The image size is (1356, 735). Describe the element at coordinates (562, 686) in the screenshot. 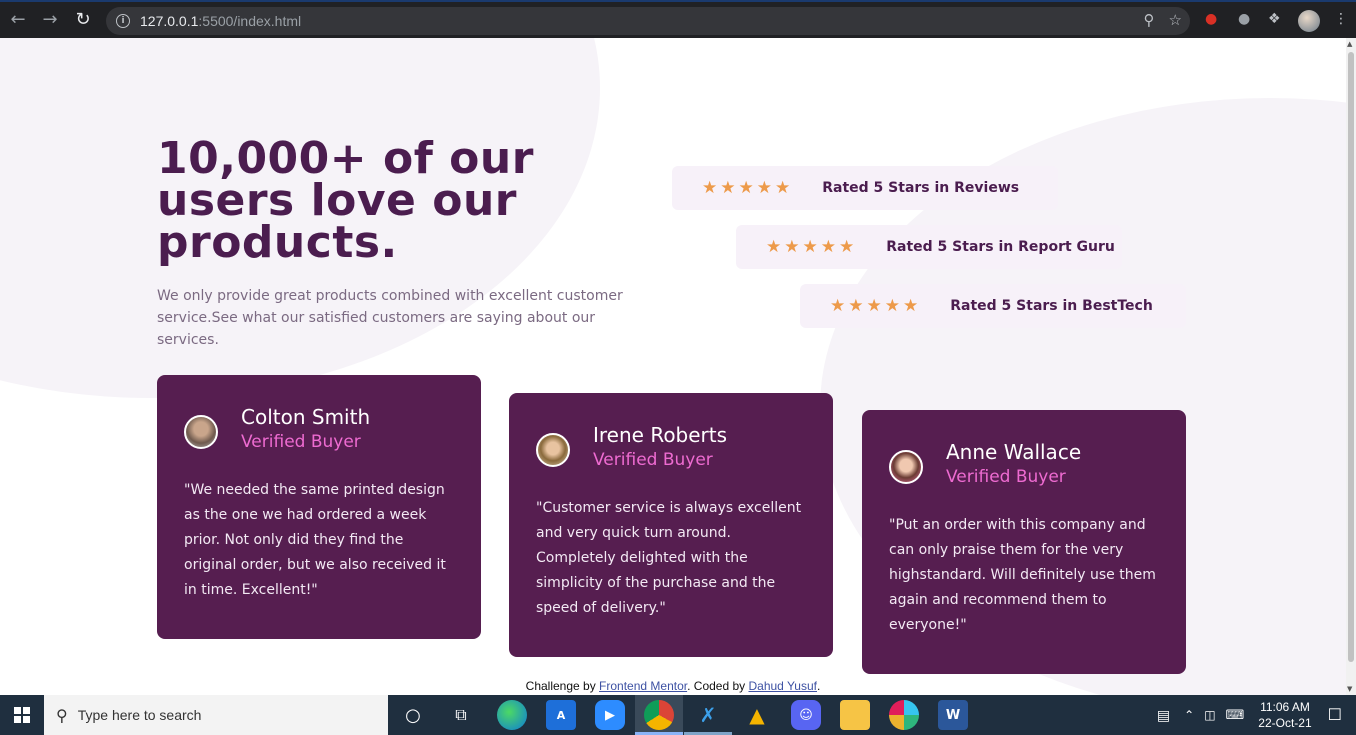

I see `attribution-prefix: Challenge by` at that location.